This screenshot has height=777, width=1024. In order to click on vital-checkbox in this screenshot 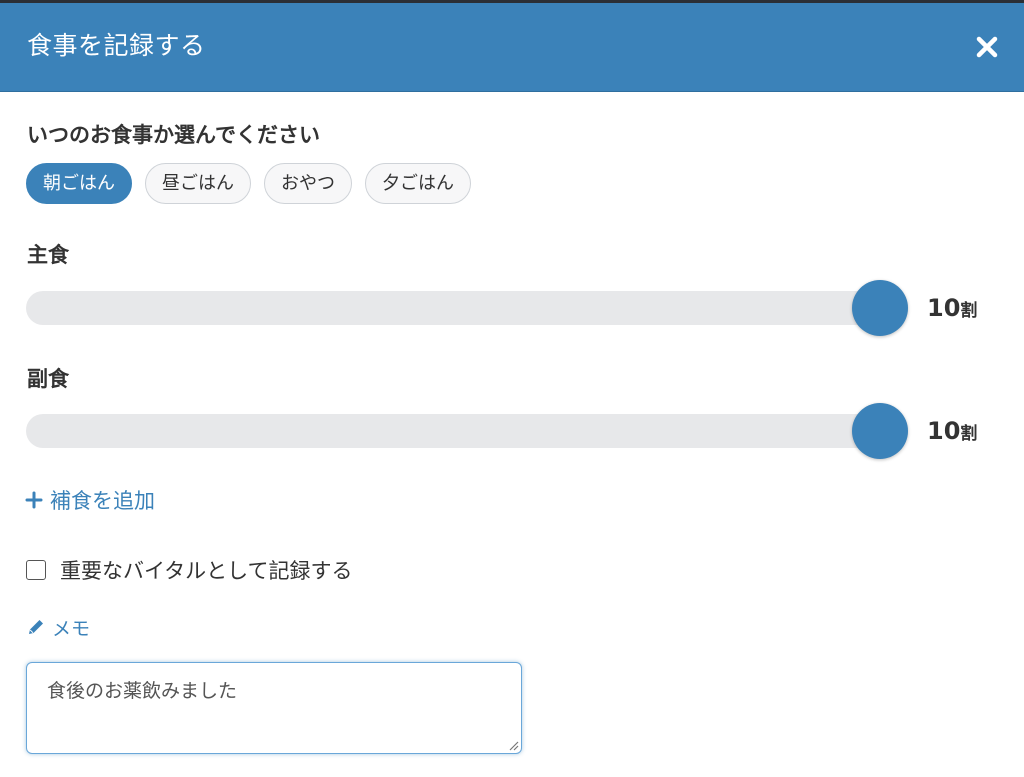, I will do `click(36, 570)`.